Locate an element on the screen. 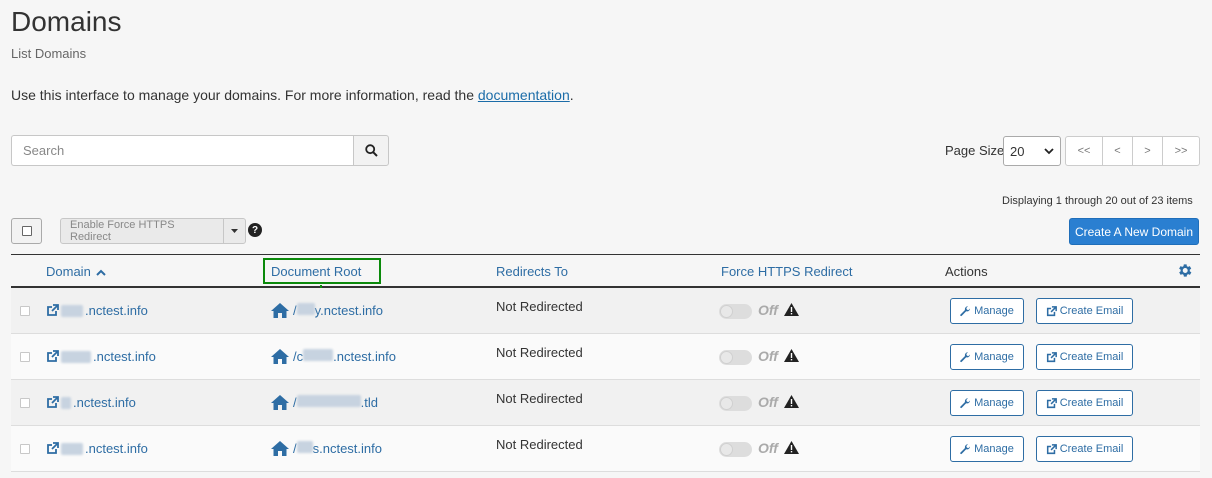 This screenshot has height=478, width=1212. column-header-actions: Actions is located at coordinates (966, 271).